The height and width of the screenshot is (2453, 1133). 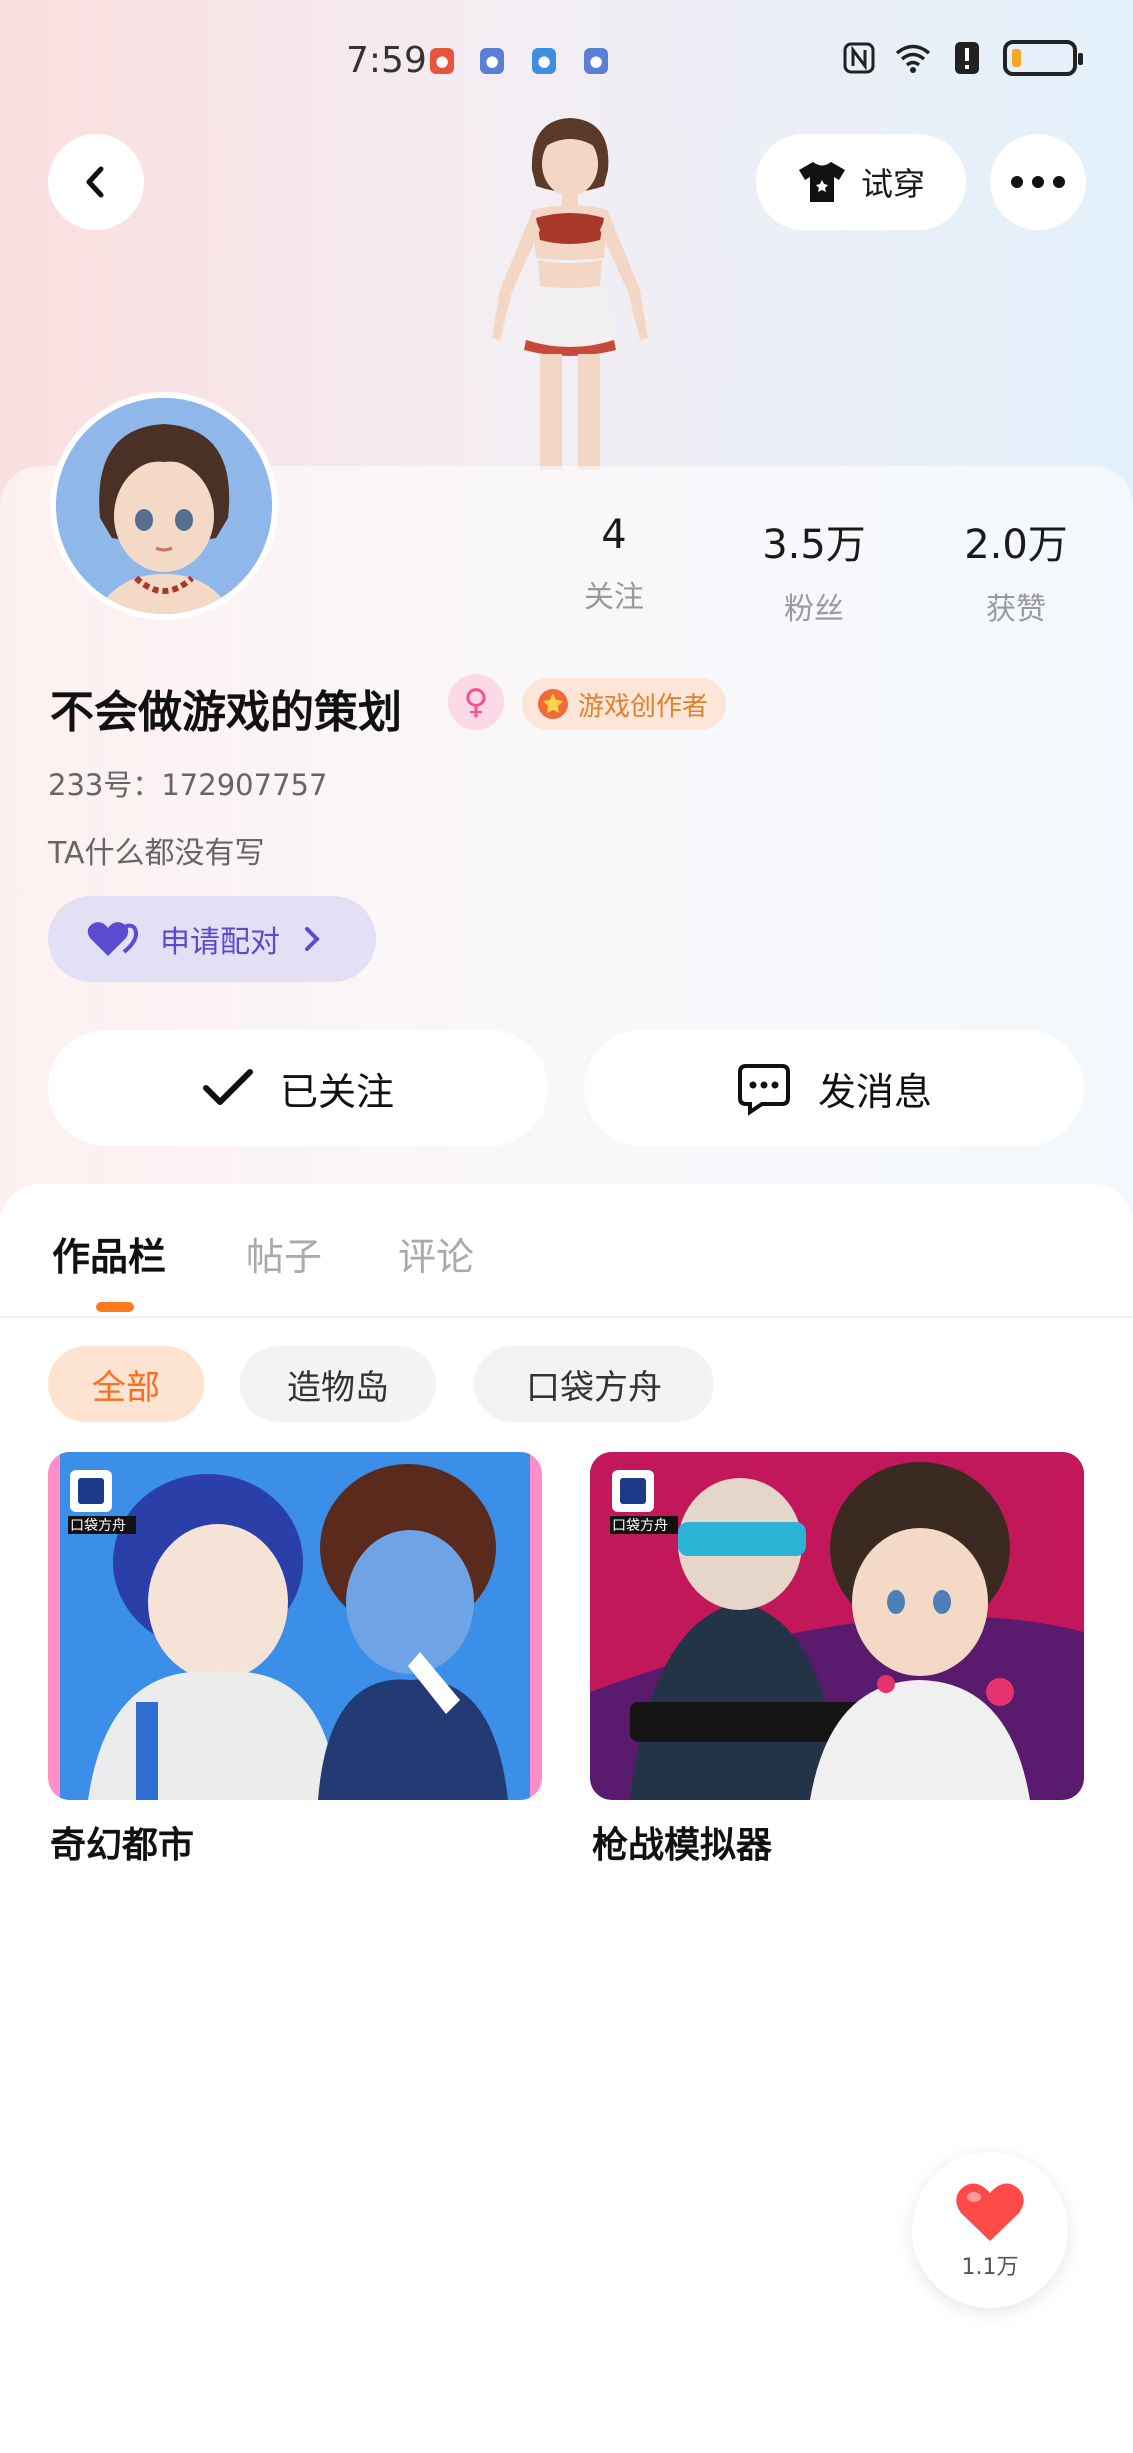 I want to click on tshirt-icon, so click(x=821, y=182).